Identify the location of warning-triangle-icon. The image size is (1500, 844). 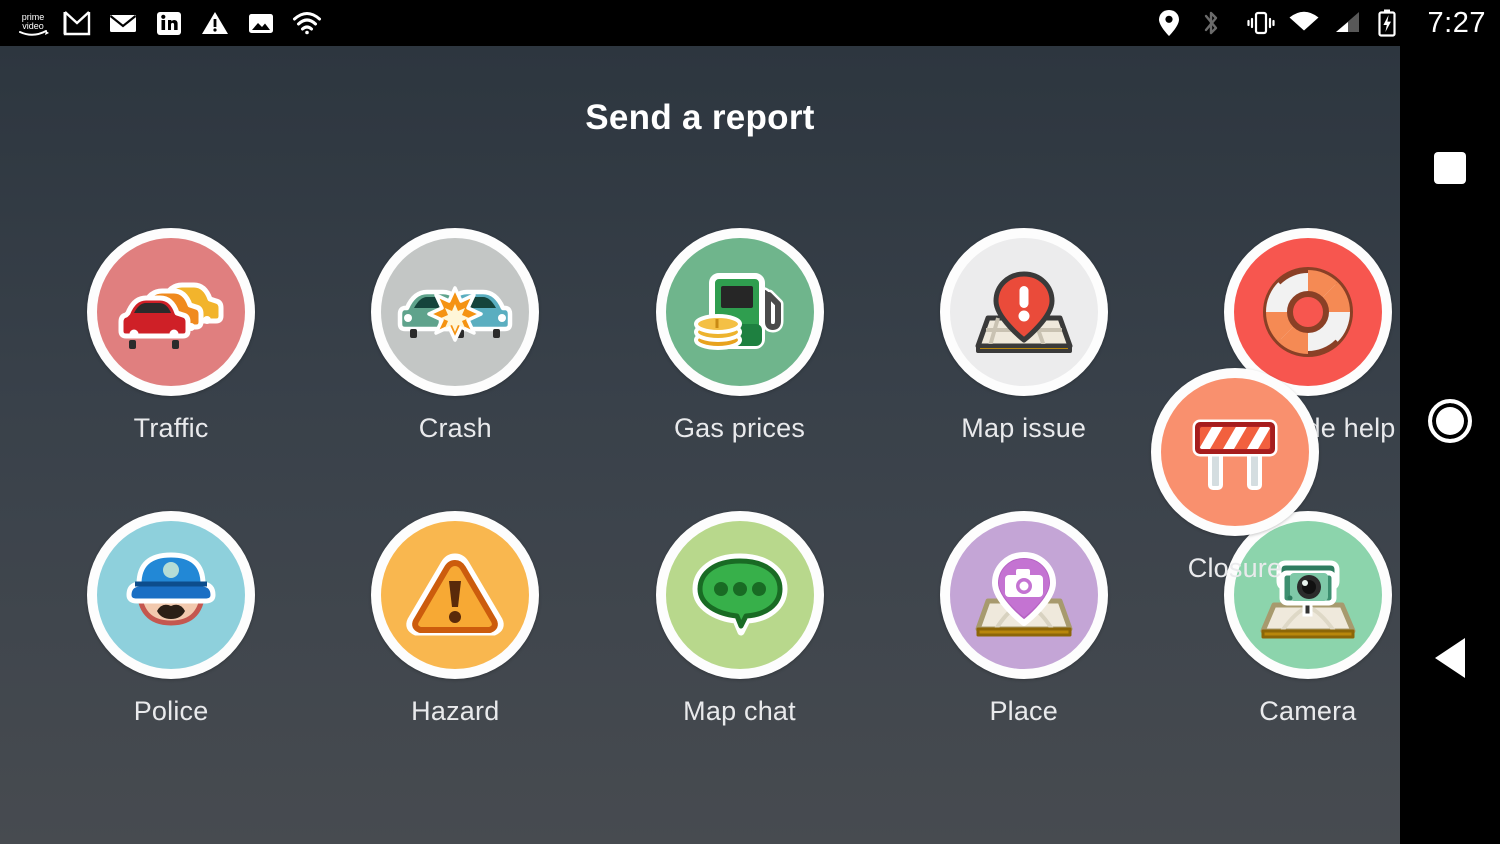
(455, 595).